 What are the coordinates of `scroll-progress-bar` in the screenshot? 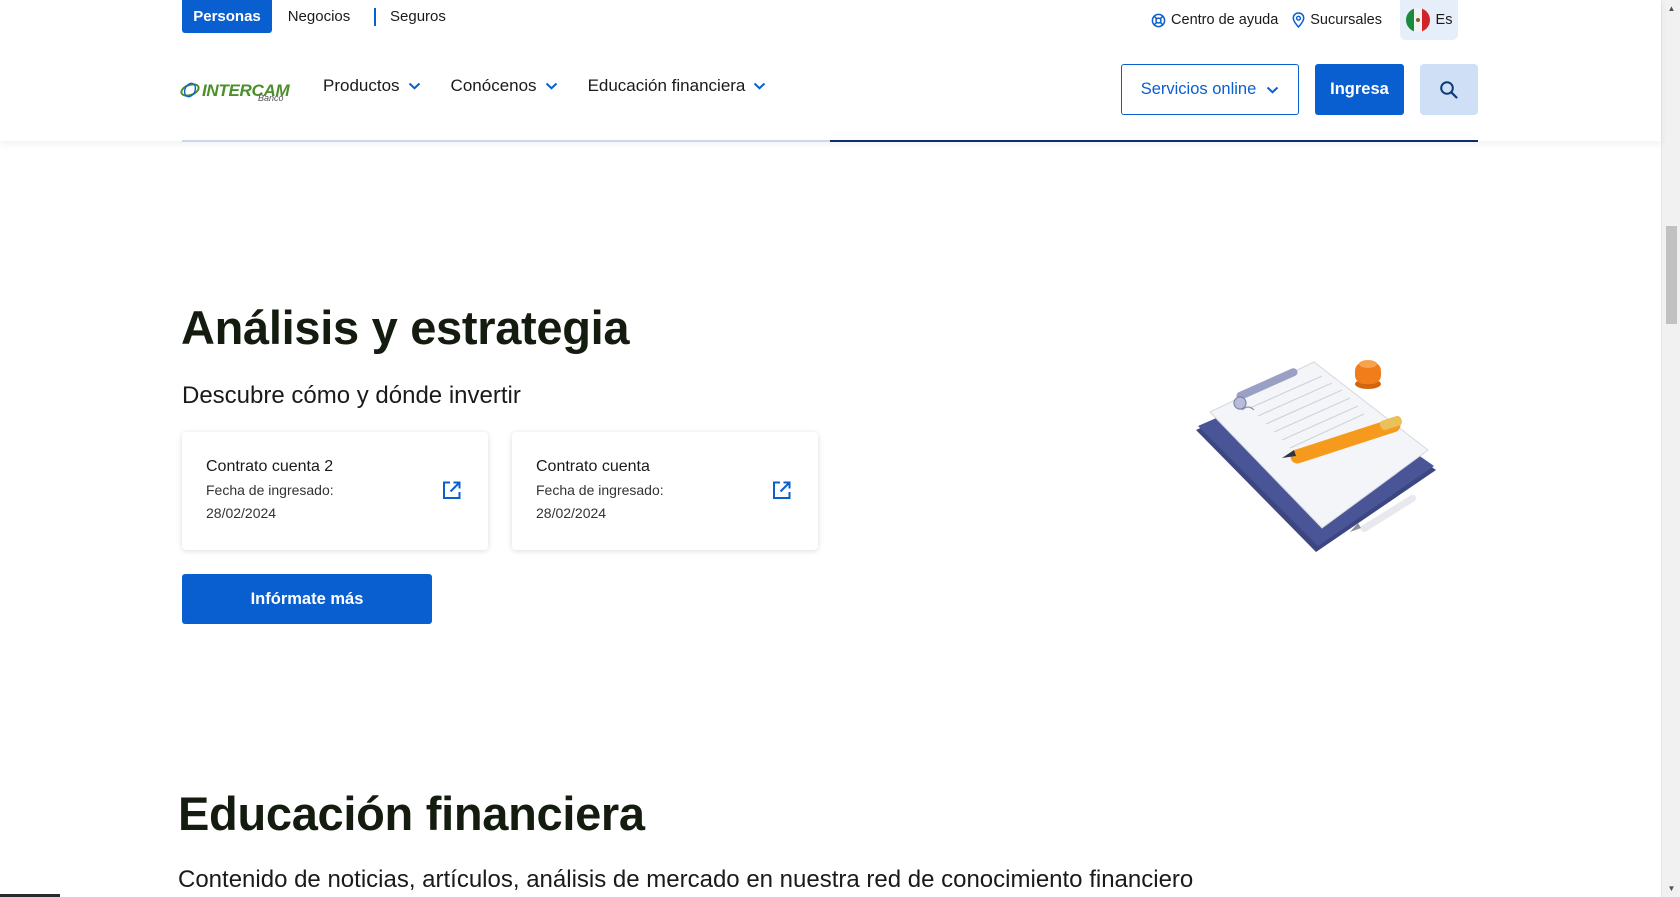 It's located at (830, 141).